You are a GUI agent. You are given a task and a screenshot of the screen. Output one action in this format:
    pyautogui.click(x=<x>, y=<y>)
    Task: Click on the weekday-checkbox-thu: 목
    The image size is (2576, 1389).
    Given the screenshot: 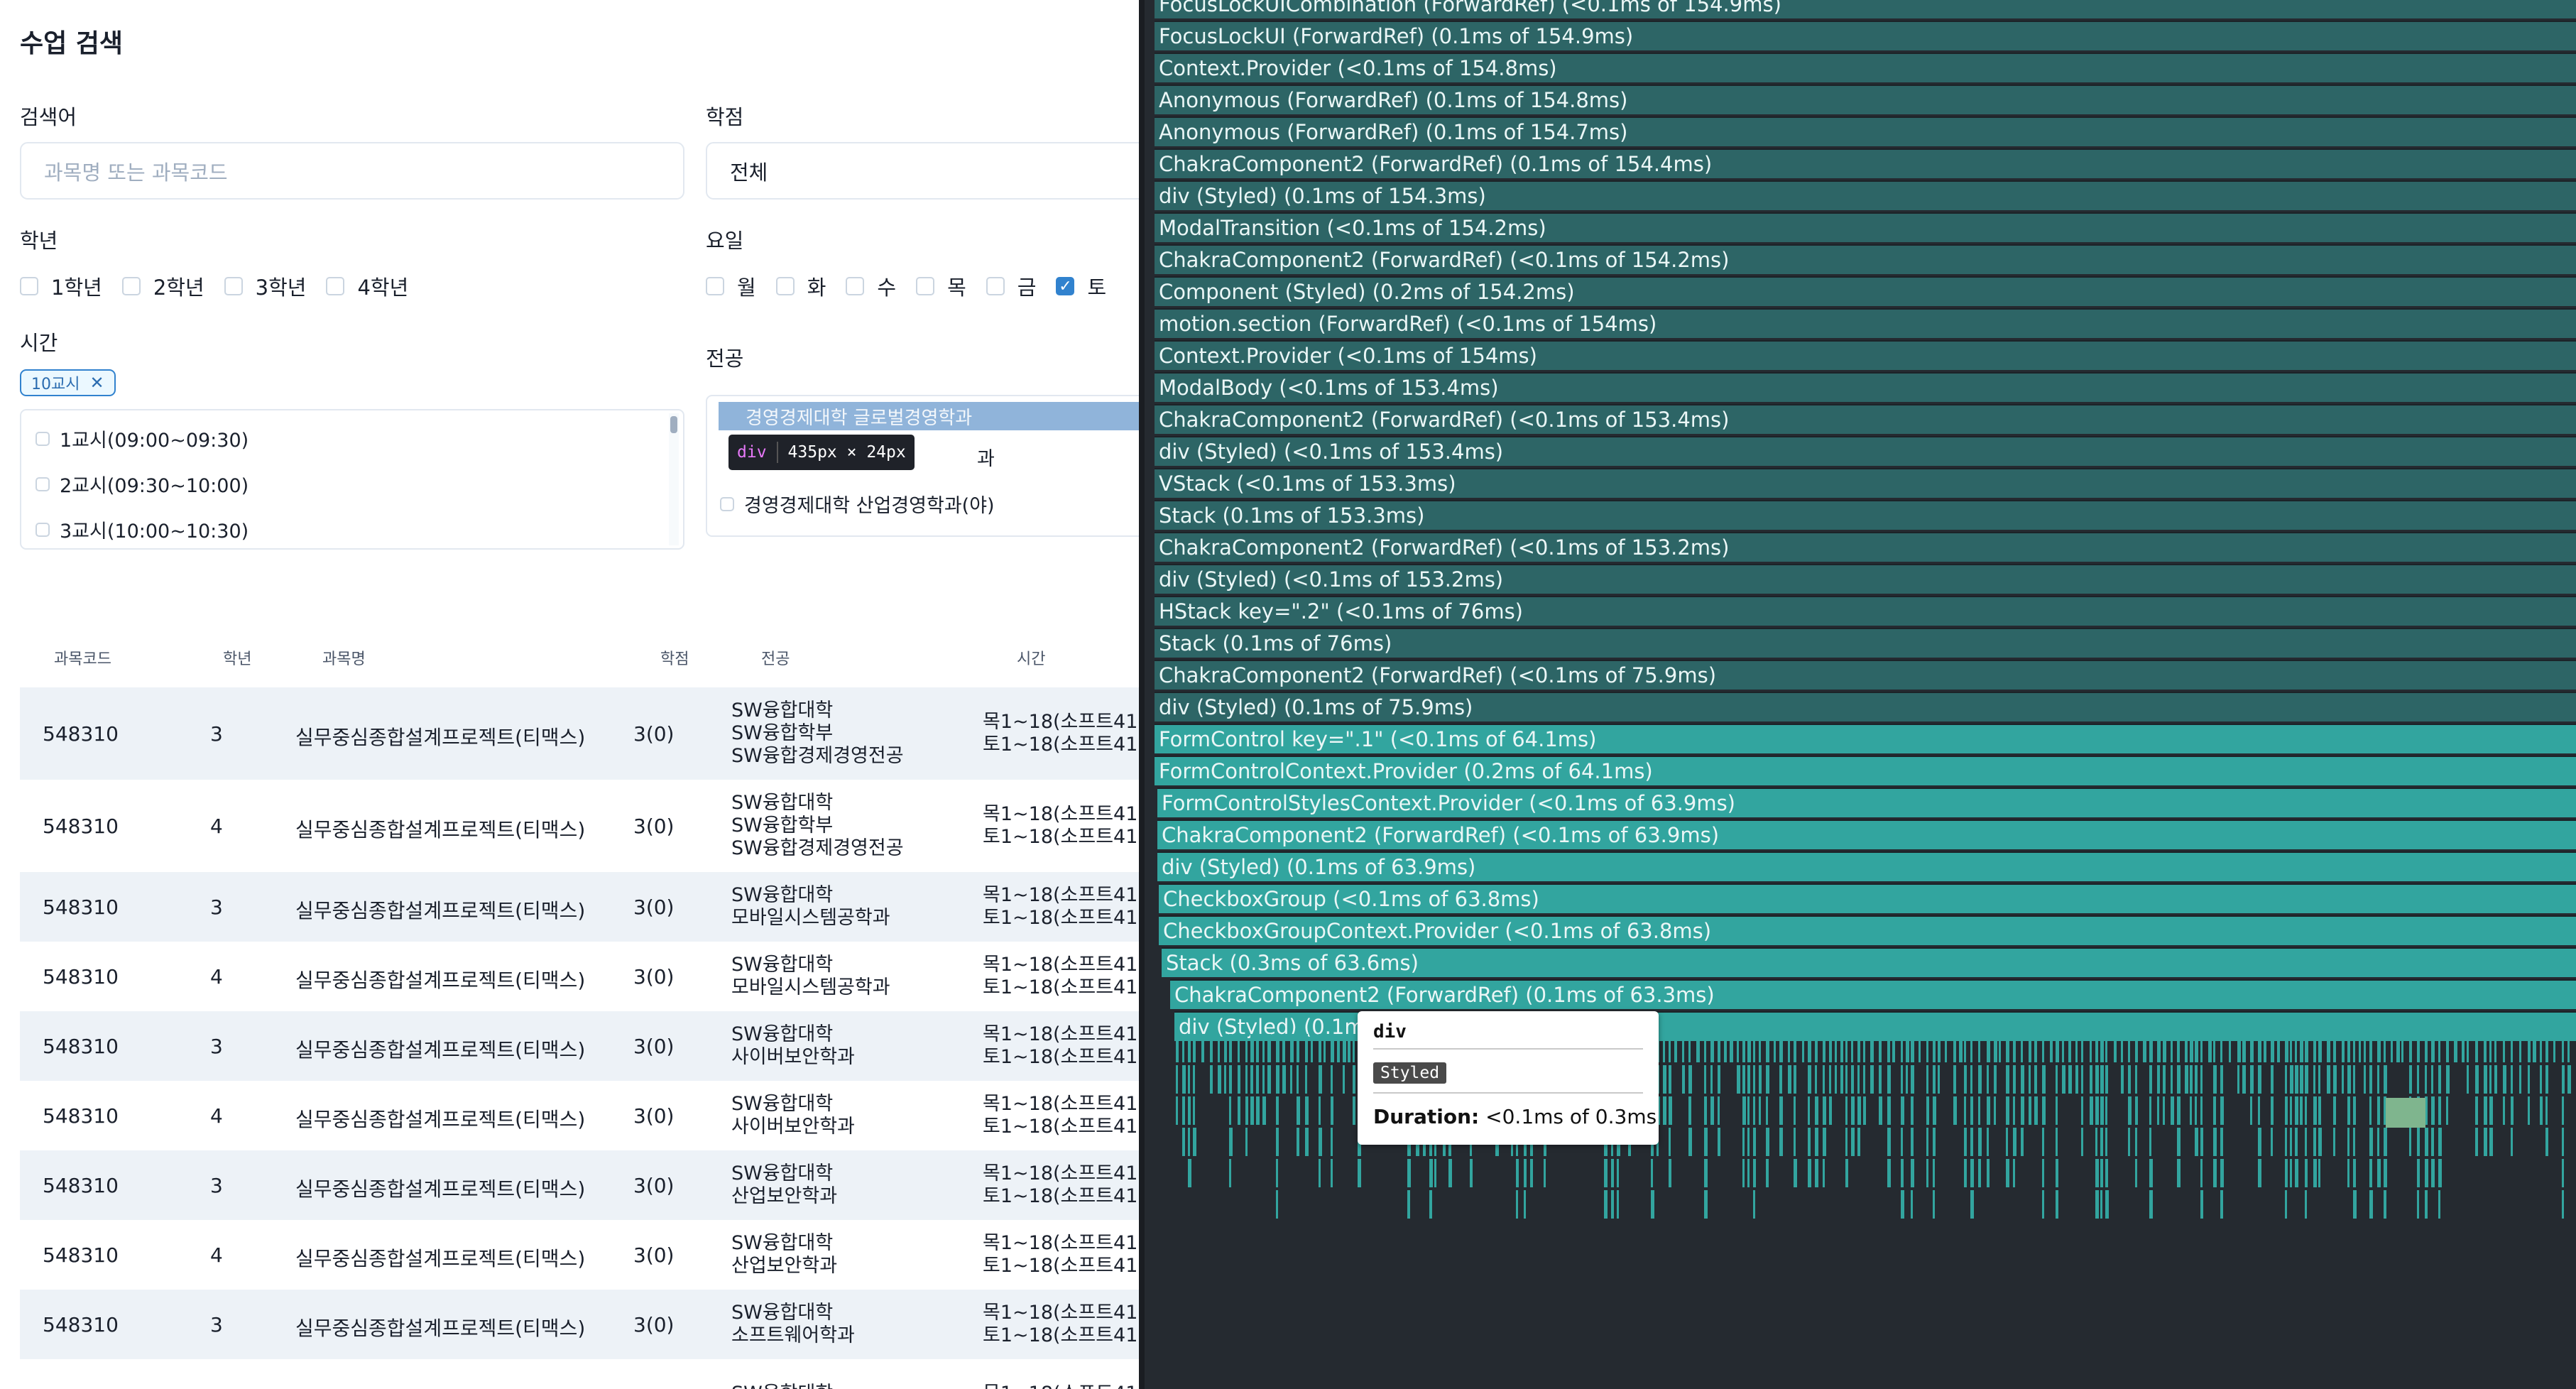 What is the action you would take?
    pyautogui.click(x=941, y=286)
    